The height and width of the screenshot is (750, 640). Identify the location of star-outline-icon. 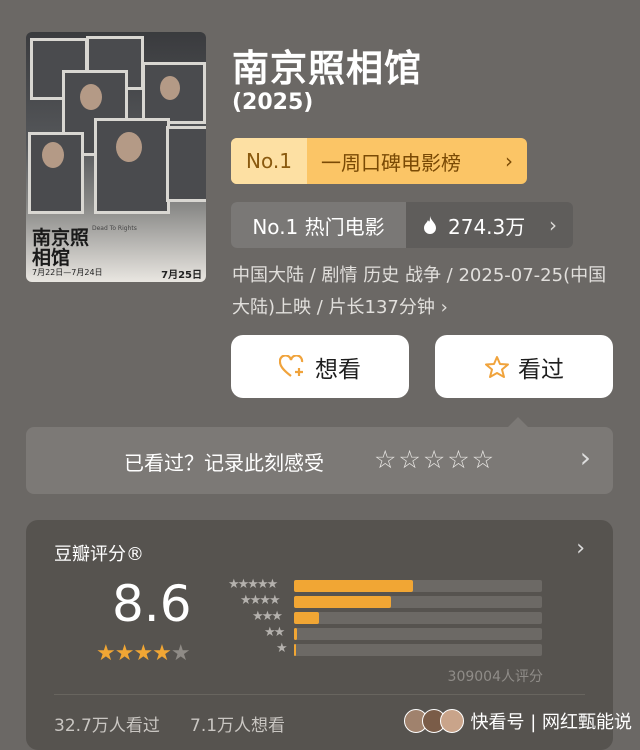
(497, 366).